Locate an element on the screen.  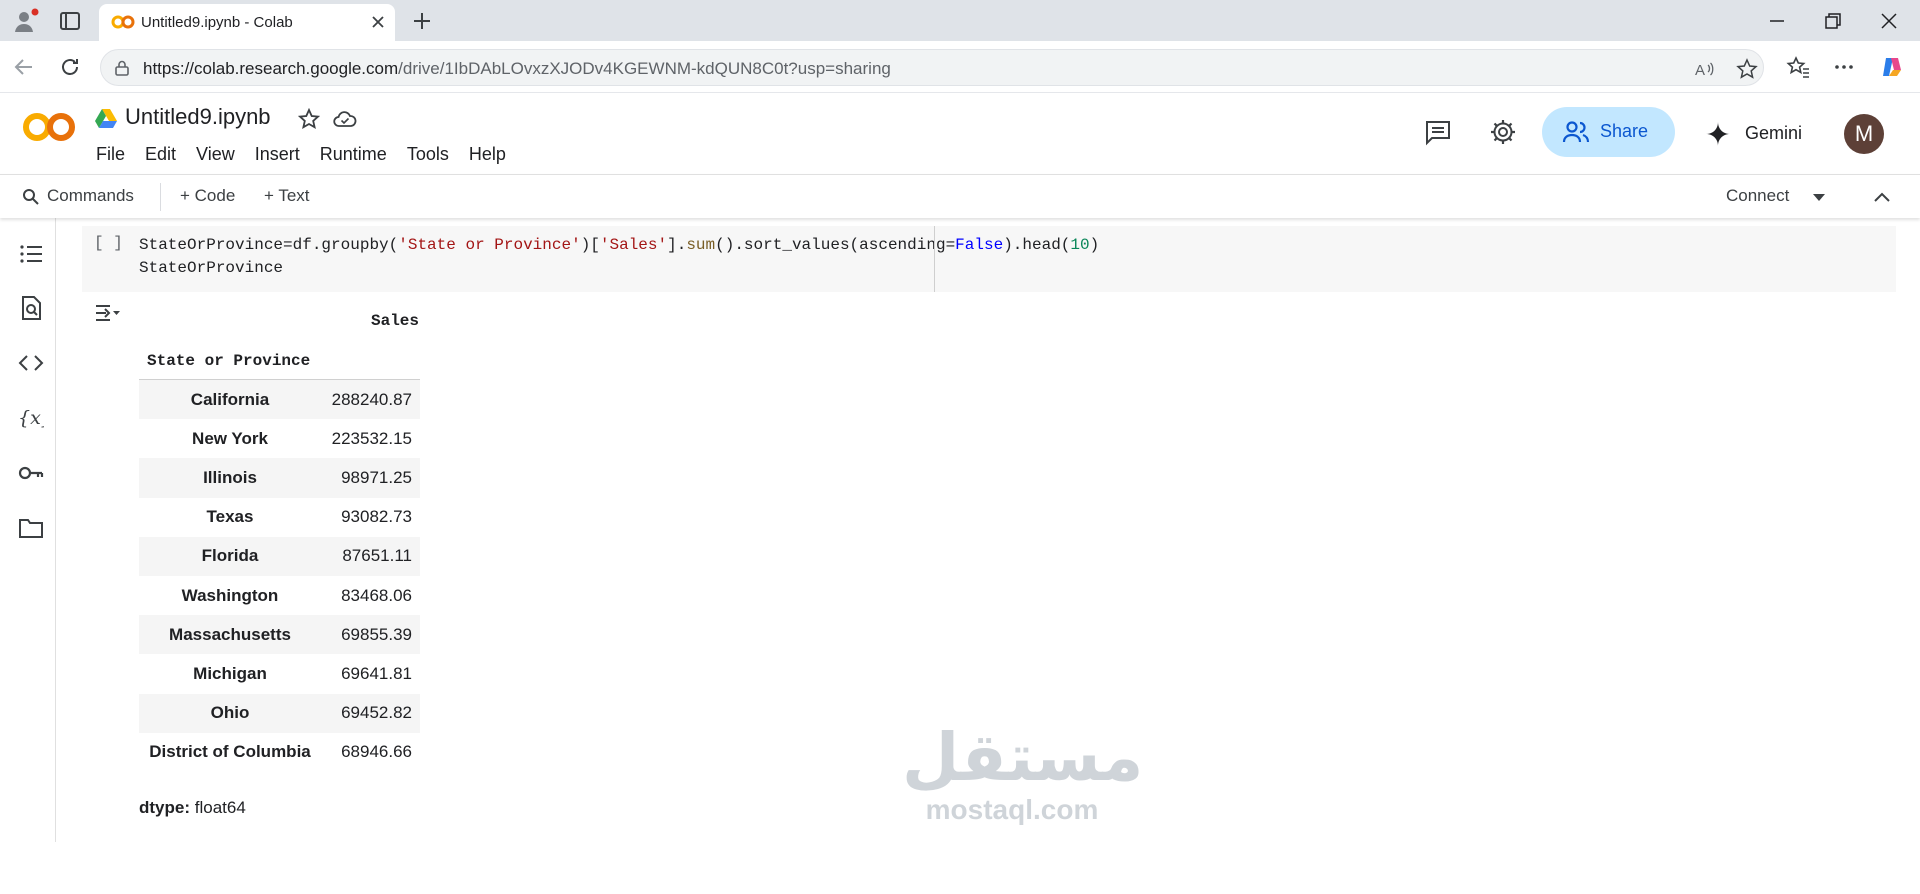
svg-text: {x} is located at coordinates (31, 418).